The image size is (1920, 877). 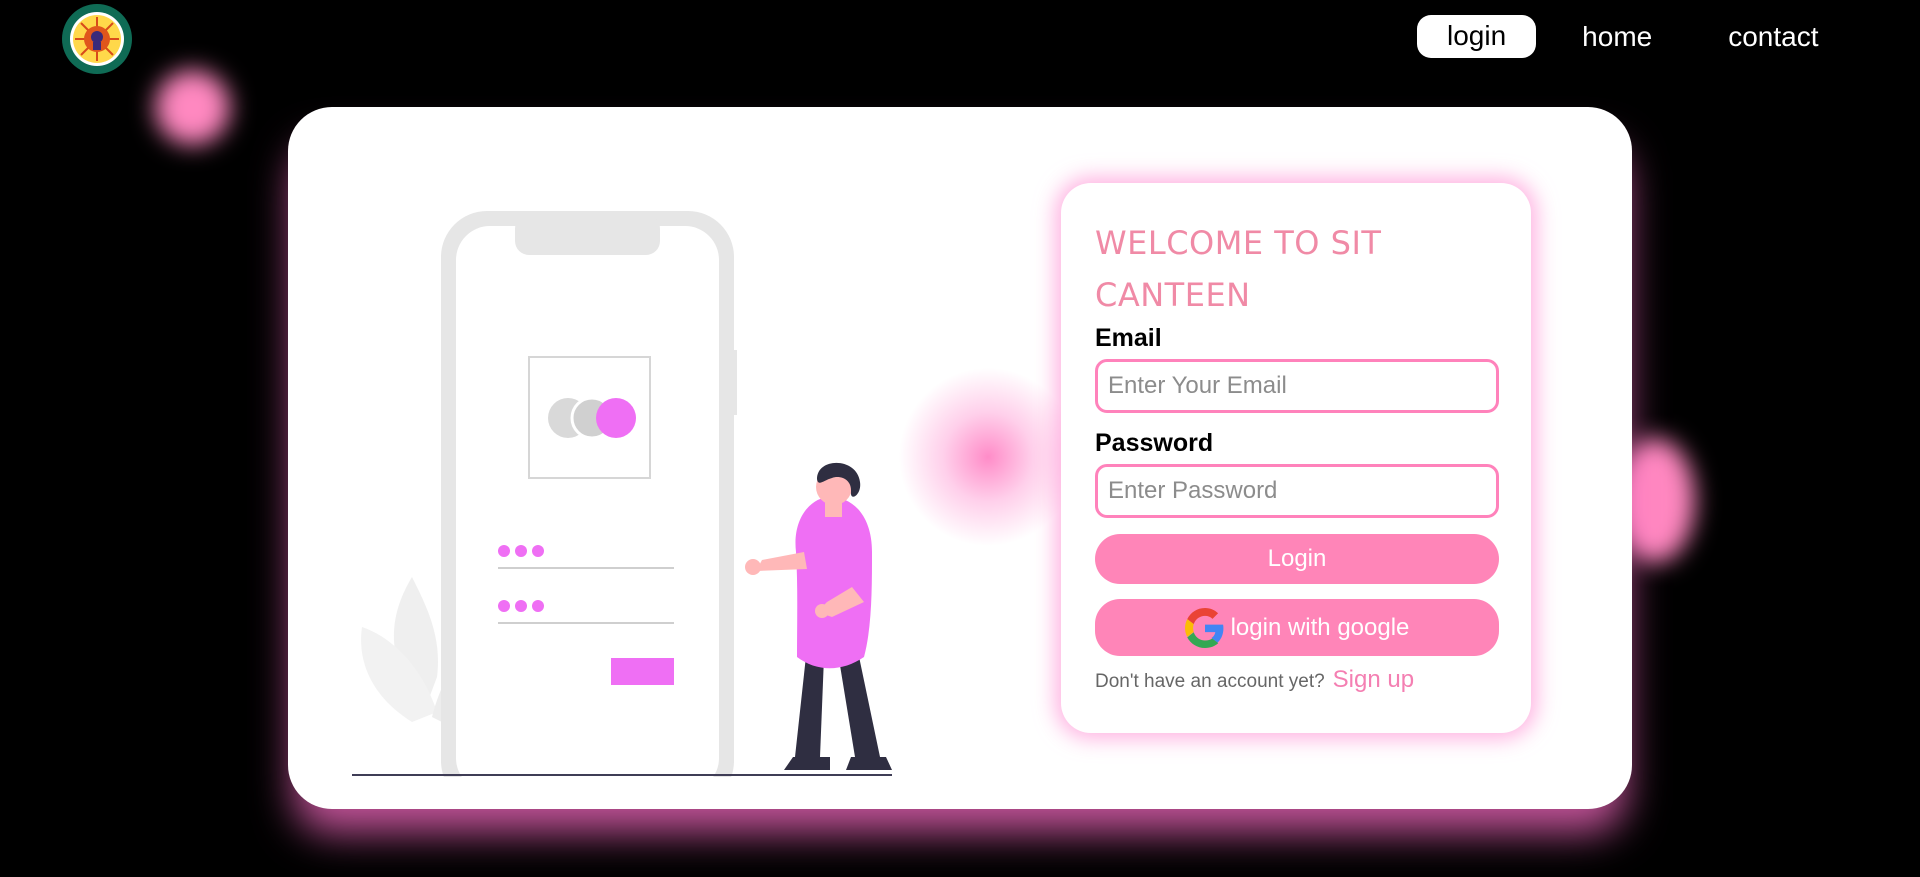 I want to click on google-button-label: login with google, so click(x=1320, y=627).